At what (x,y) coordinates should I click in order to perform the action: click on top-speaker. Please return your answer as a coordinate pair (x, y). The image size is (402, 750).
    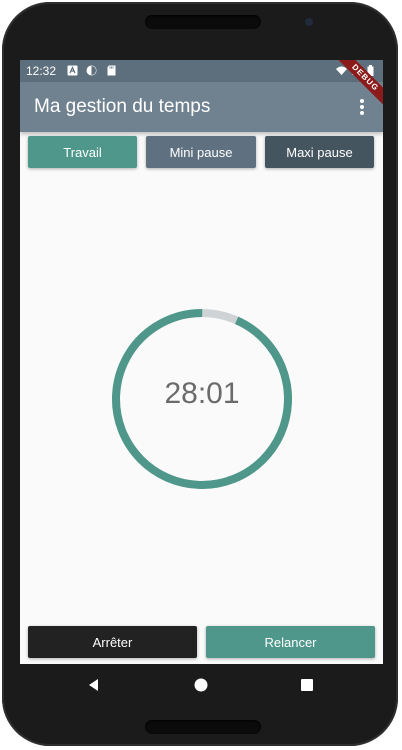
    Looking at the image, I should click on (203, 22).